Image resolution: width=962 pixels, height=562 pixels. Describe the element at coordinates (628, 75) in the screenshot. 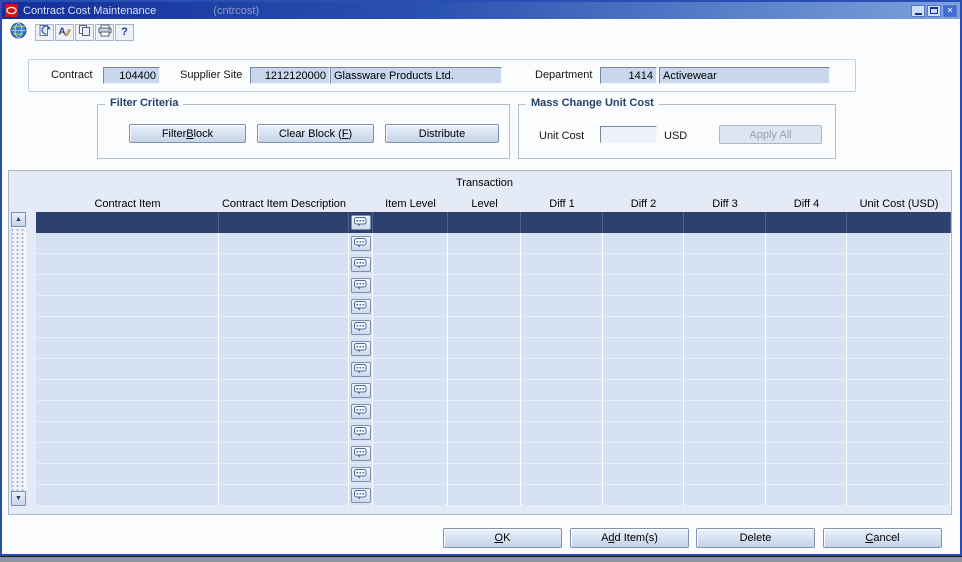

I see `department-code-field` at that location.